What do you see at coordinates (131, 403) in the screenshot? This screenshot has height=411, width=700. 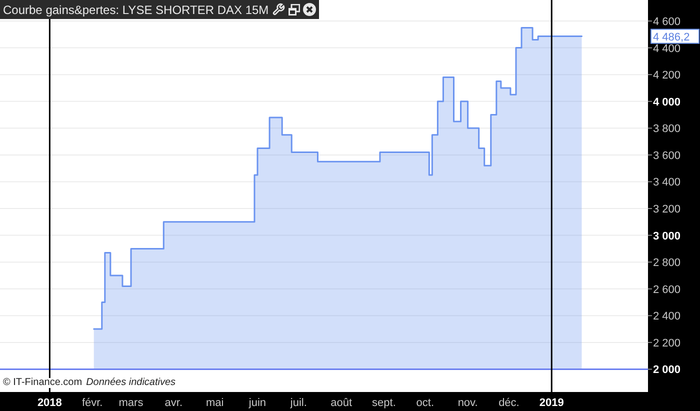 I see `axis-label: mars` at bounding box center [131, 403].